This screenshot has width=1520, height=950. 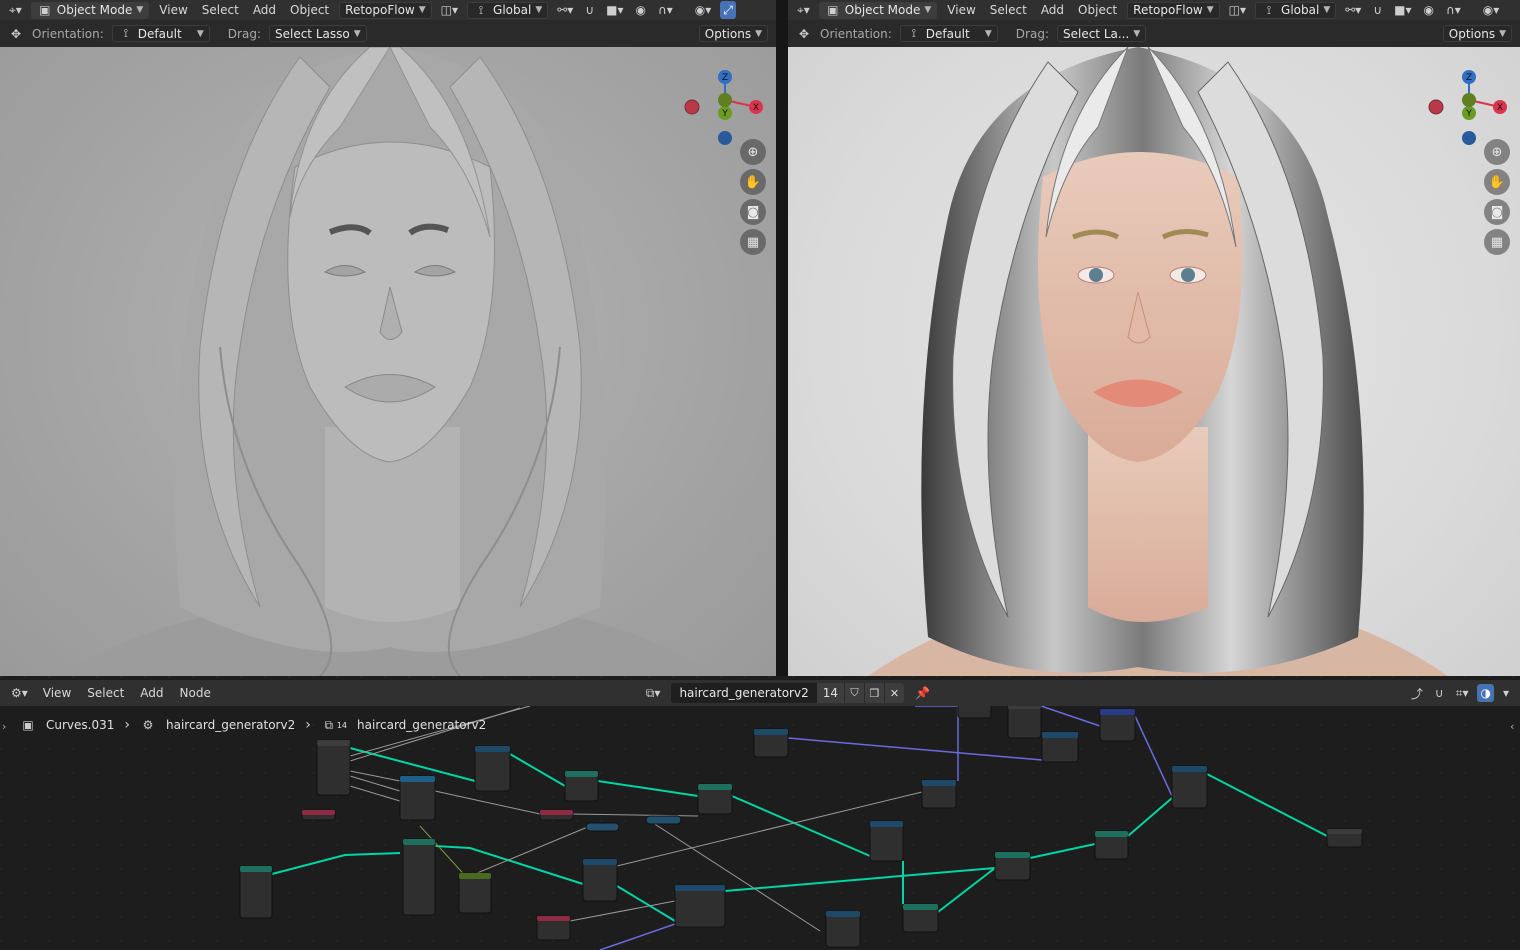 What do you see at coordinates (873, 693) in the screenshot?
I see `duplicate-icon: ❐` at bounding box center [873, 693].